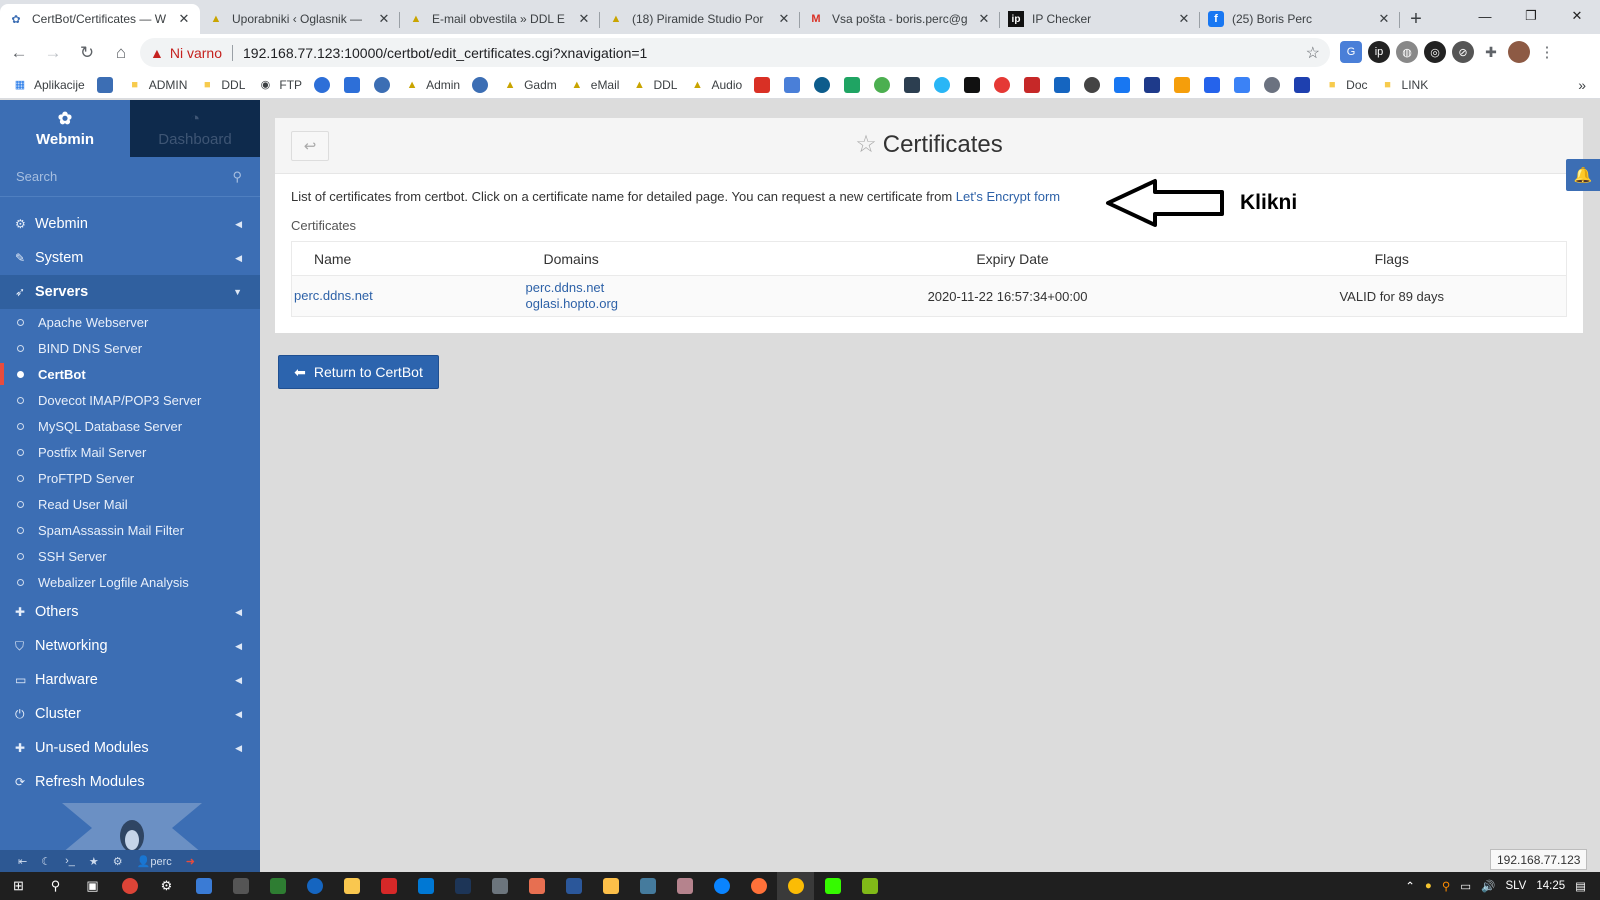  I want to click on bookmark-admin: ▲ Admin, so click(432, 85).